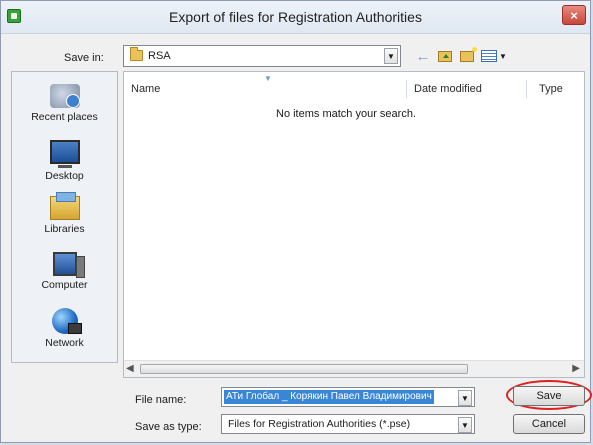 This screenshot has height=445, width=593. Describe the element at coordinates (66, 321) in the screenshot. I see `network-icon` at that location.